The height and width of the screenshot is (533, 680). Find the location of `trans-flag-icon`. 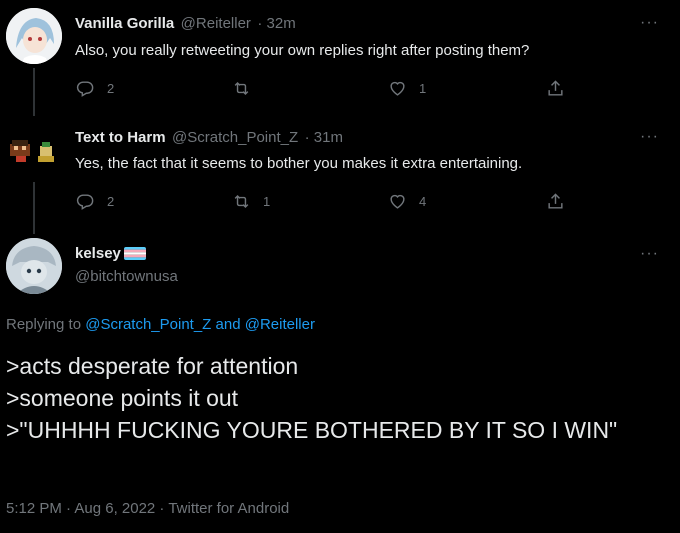

trans-flag-icon is located at coordinates (134, 253).